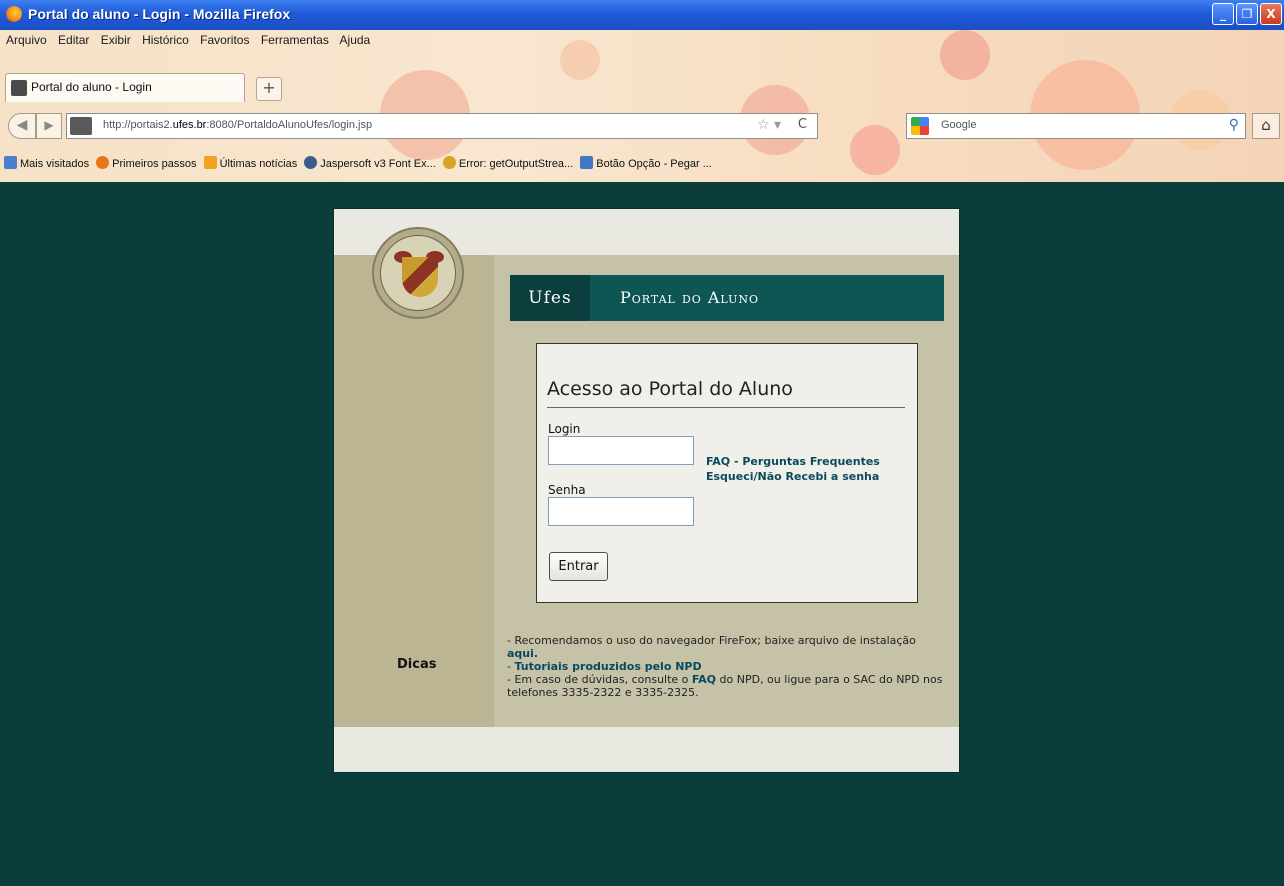 The height and width of the screenshot is (886, 1284). Describe the element at coordinates (793, 461) in the screenshot. I see `faq-link: FAQ - Perguntas Frequentes` at that location.